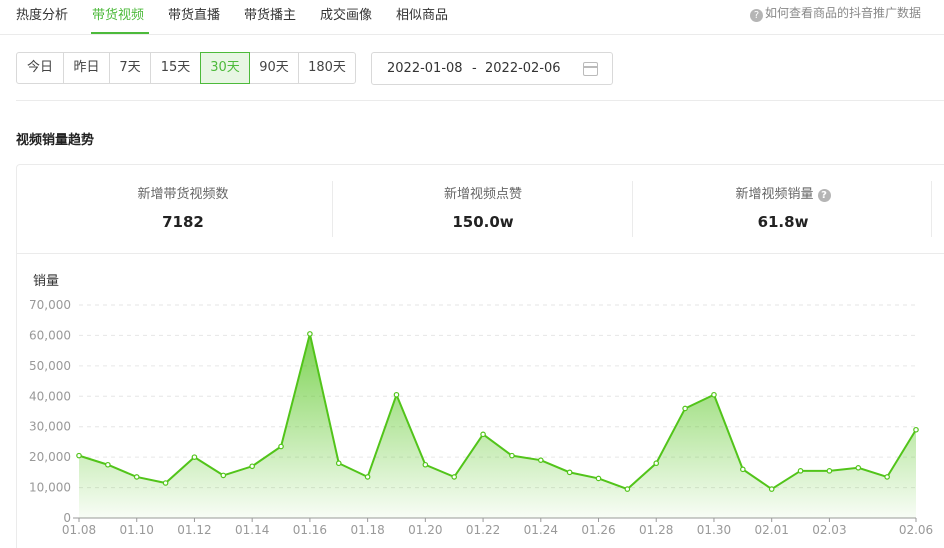  What do you see at coordinates (137, 530) in the screenshot?
I see `x-tick-label: 01.10` at bounding box center [137, 530].